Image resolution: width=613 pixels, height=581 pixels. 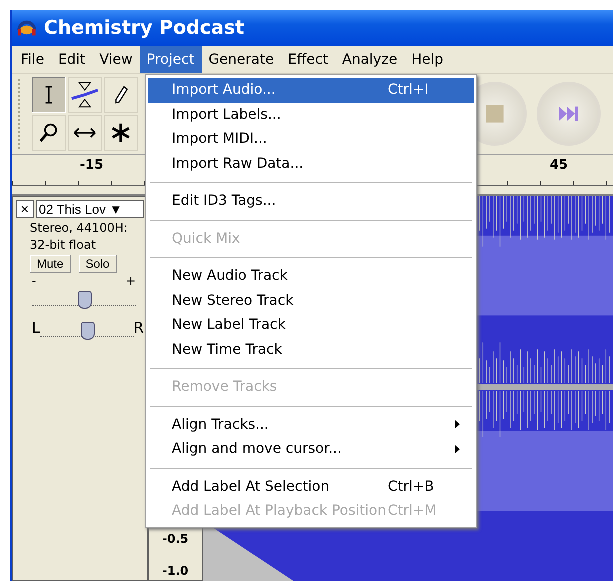 I want to click on magnifier-icon, so click(x=49, y=133).